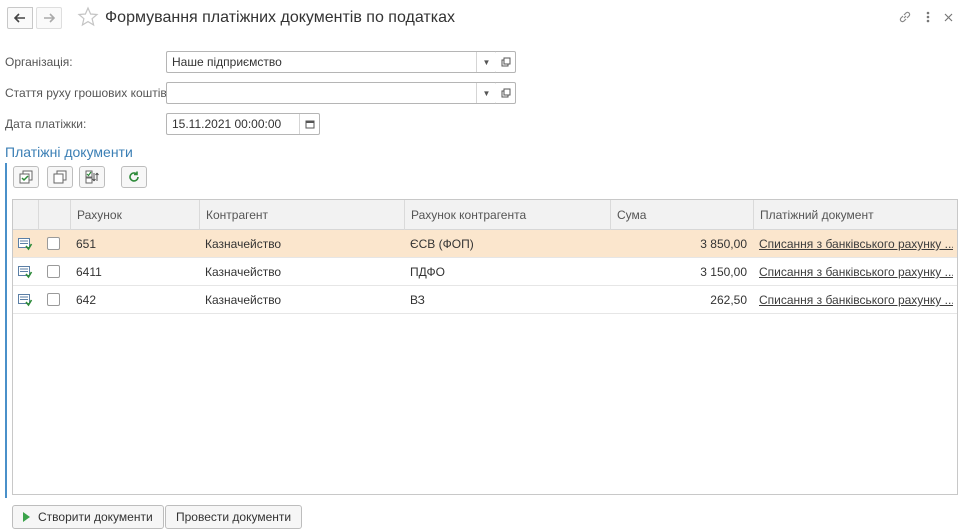 Image resolution: width=961 pixels, height=532 pixels. What do you see at coordinates (331, 93) in the screenshot?
I see `cashflow-item-field: ▼` at bounding box center [331, 93].